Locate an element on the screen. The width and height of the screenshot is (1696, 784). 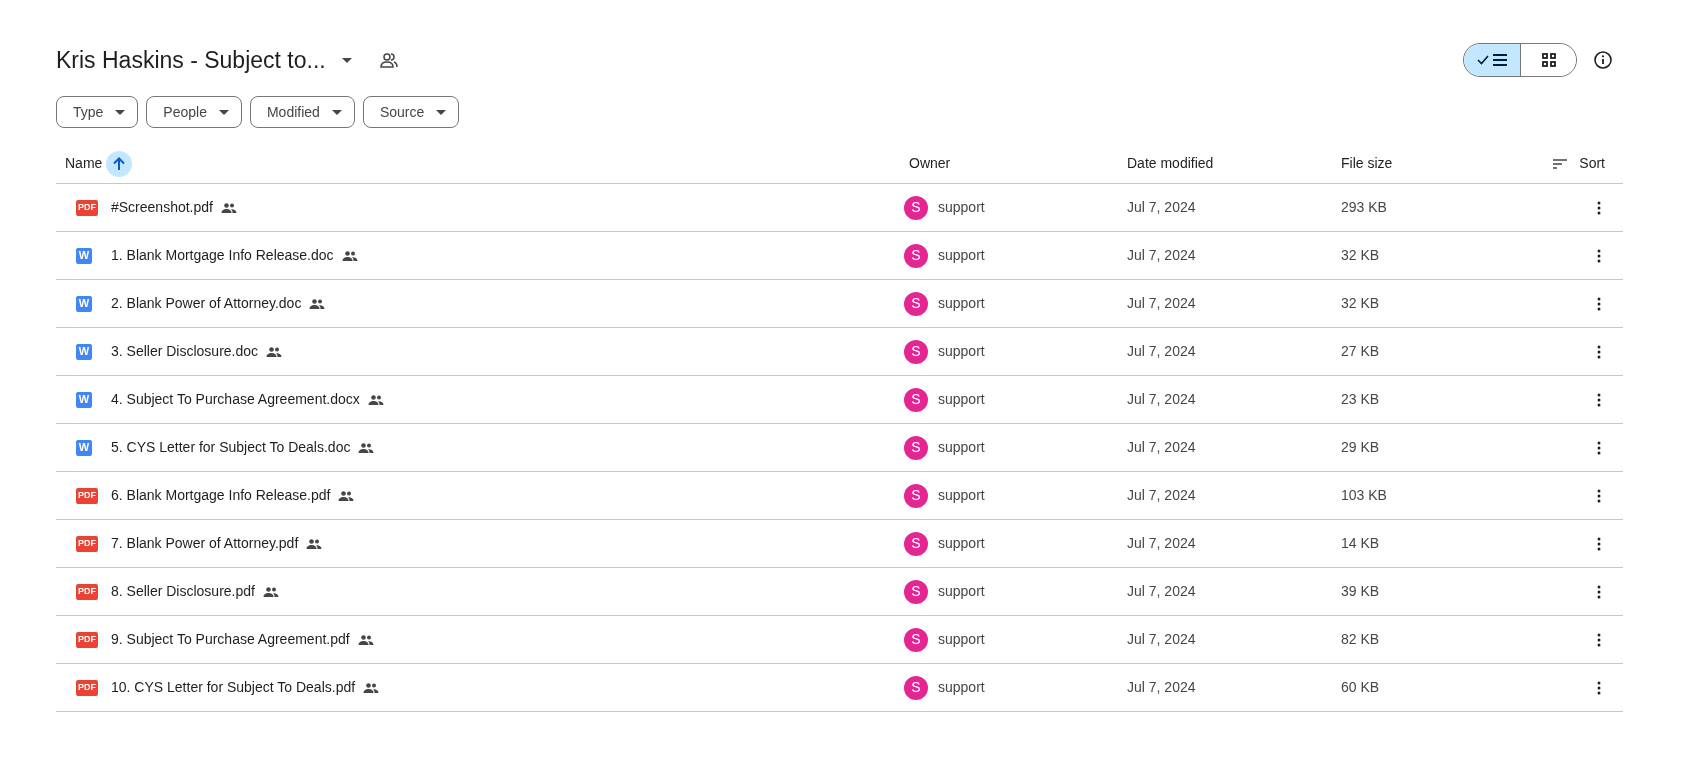
filter-chip: Type is located at coordinates (97, 112).